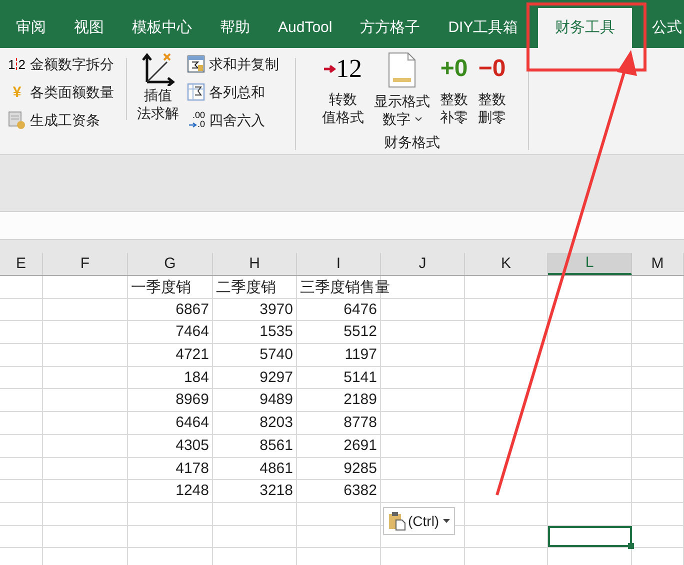 This screenshot has width=684, height=565. Describe the element at coordinates (255, 332) in the screenshot. I see `table-cell: 1535` at that location.